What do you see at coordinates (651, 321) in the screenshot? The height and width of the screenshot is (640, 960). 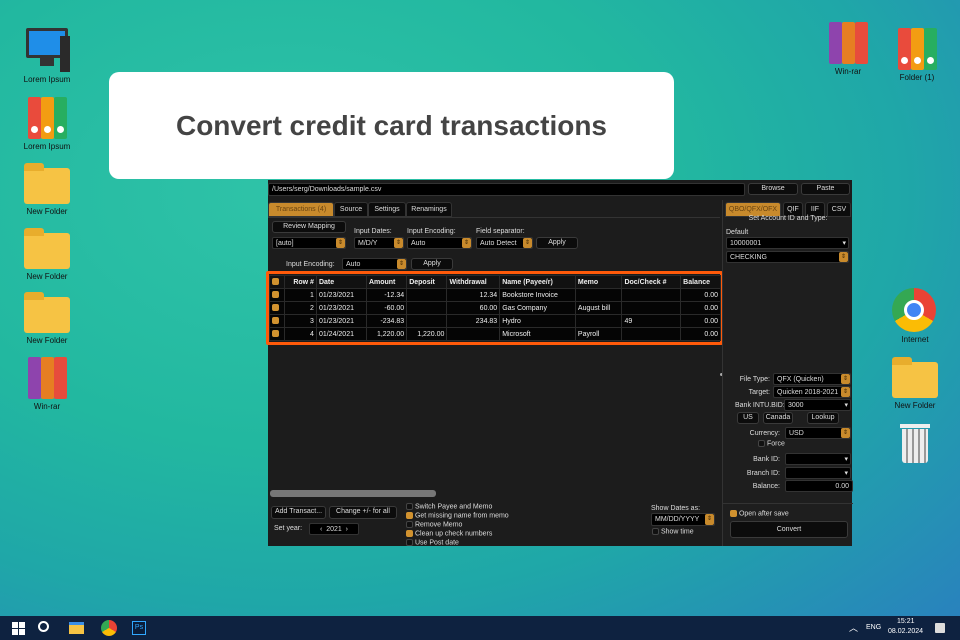 I see `cell-doc: 49` at bounding box center [651, 321].